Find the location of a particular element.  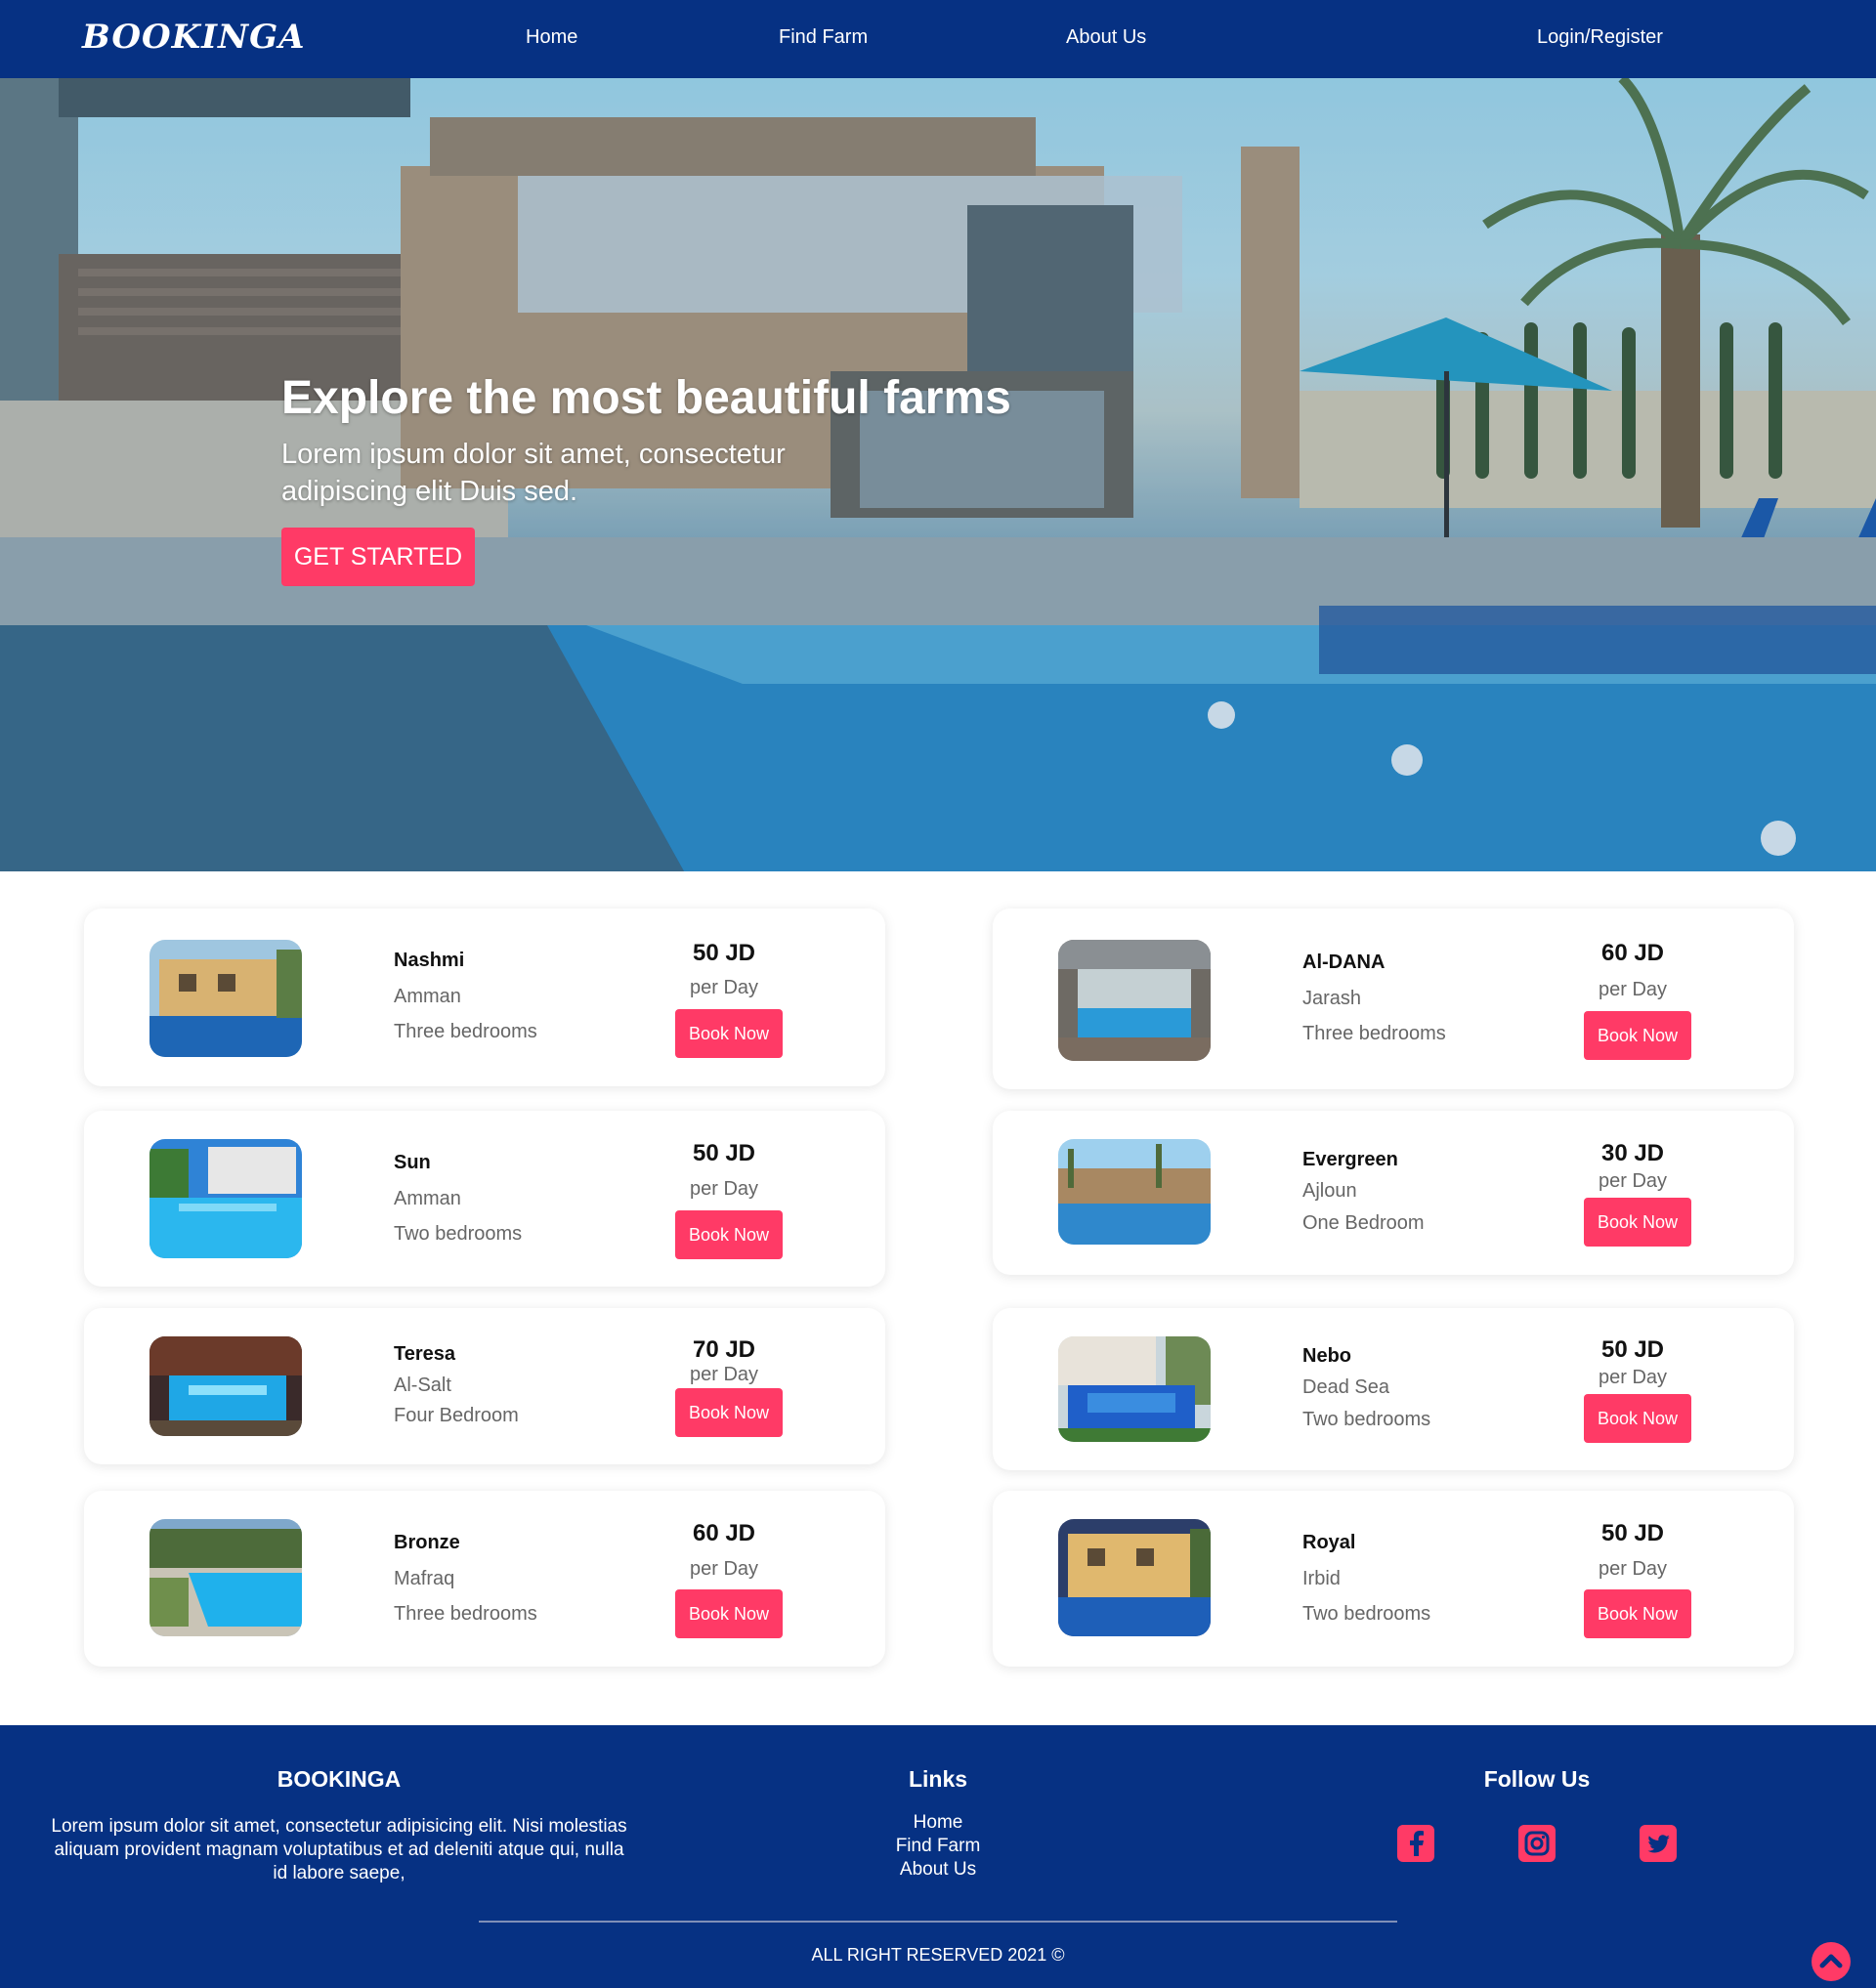

footer-link-find-farm: Find Farm is located at coordinates (938, 1846).